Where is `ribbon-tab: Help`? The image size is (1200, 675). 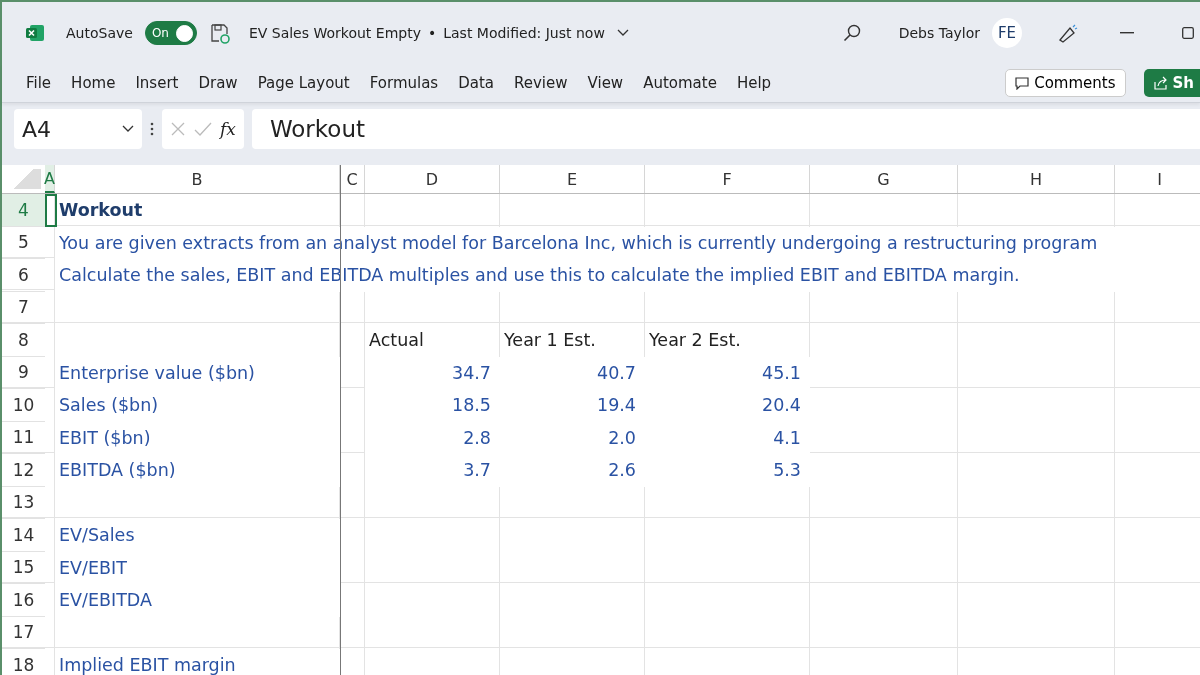 ribbon-tab: Help is located at coordinates (754, 83).